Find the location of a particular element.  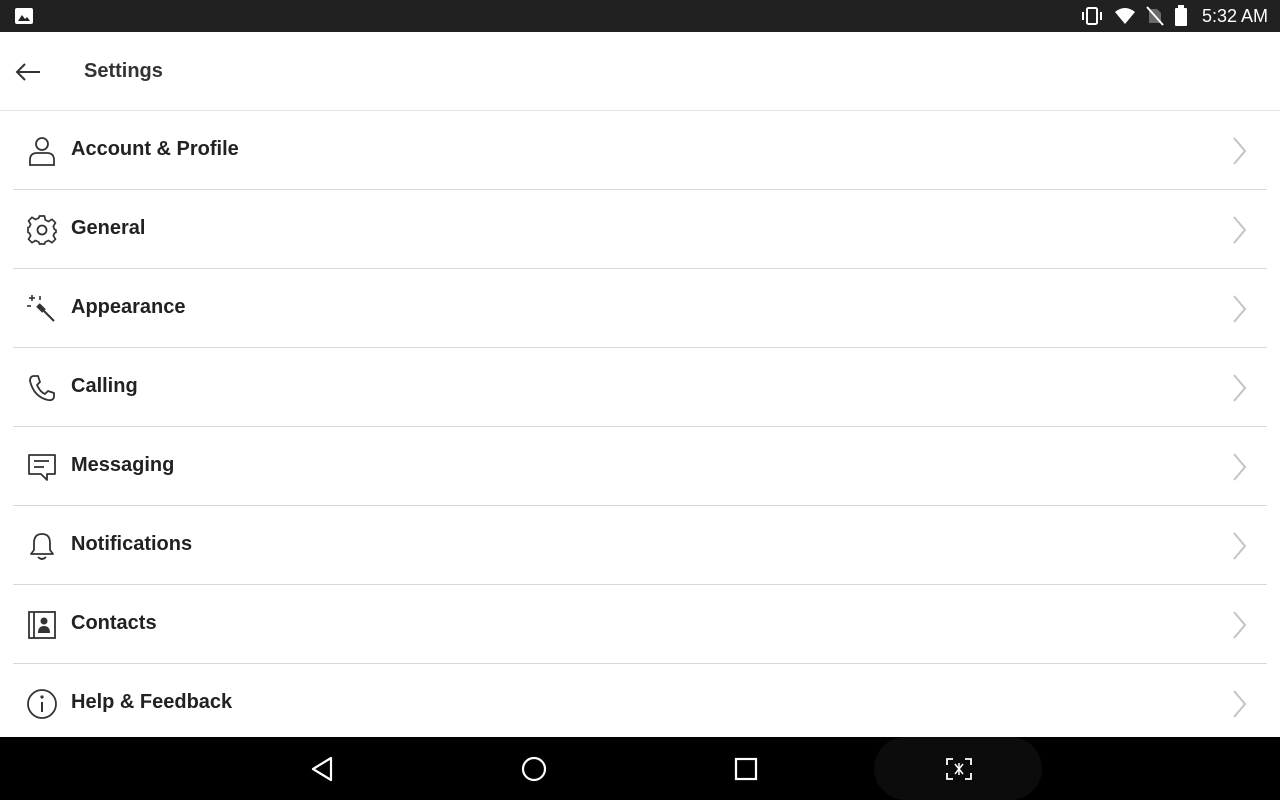

settings-item-label: Help & Feedback is located at coordinates (152, 702).